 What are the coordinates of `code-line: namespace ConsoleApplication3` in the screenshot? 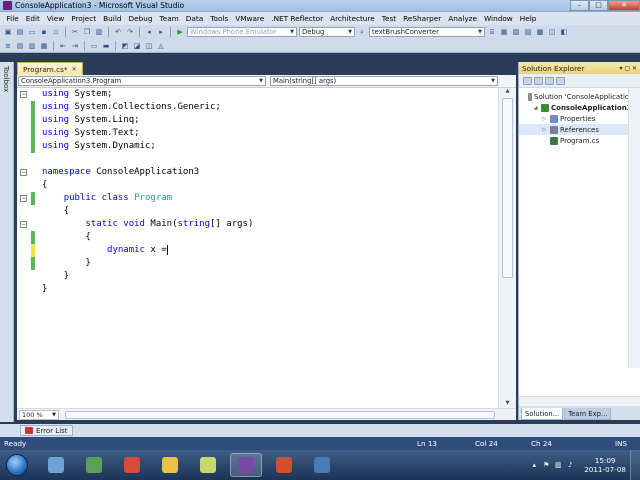 It's located at (147, 172).